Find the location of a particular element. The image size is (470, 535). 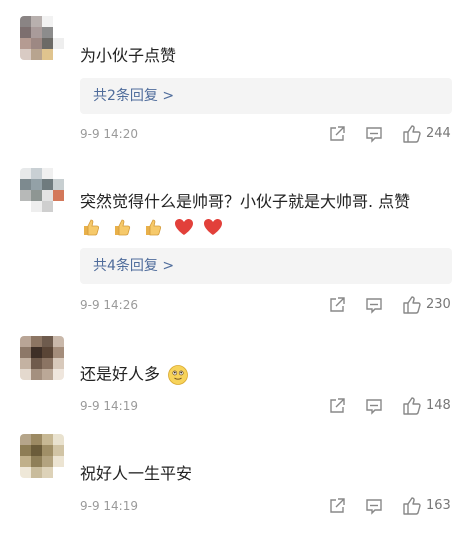

like-button: 163 is located at coordinates (426, 506).